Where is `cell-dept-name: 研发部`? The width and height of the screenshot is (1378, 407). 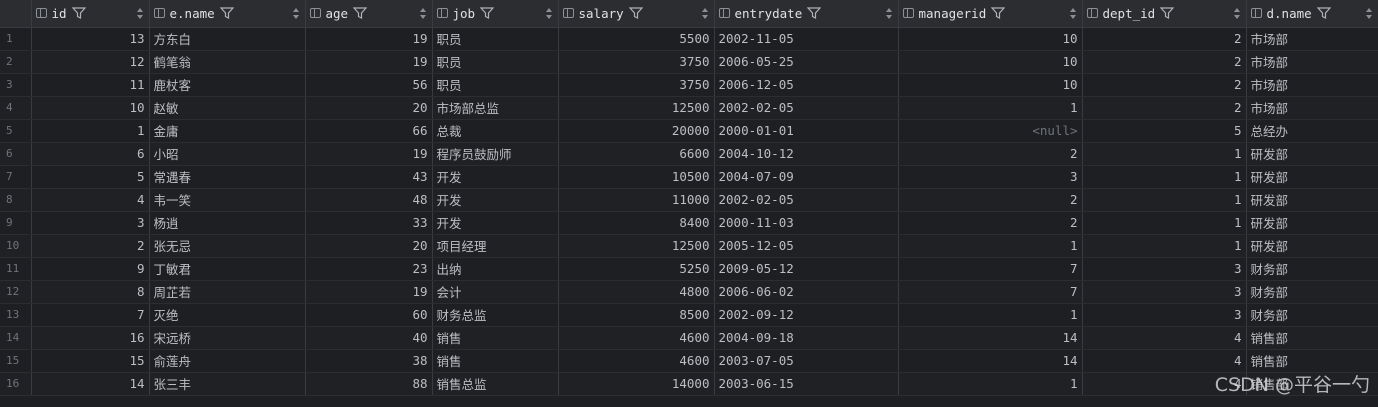
cell-dept-name: 研发部 is located at coordinates (1312, 246).